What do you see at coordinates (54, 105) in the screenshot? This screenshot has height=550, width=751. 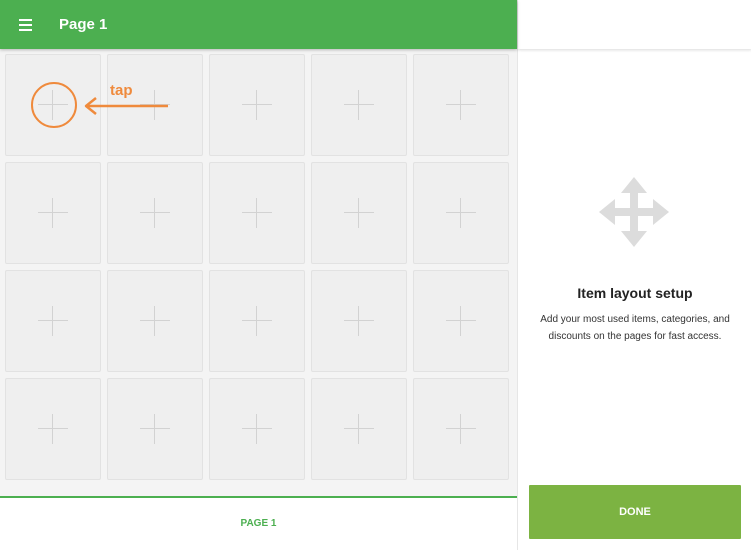 I see `tap-highlight-circle` at bounding box center [54, 105].